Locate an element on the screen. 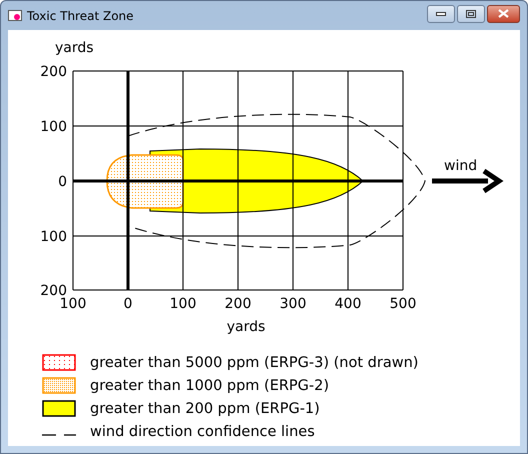  close-button is located at coordinates (503, 13).